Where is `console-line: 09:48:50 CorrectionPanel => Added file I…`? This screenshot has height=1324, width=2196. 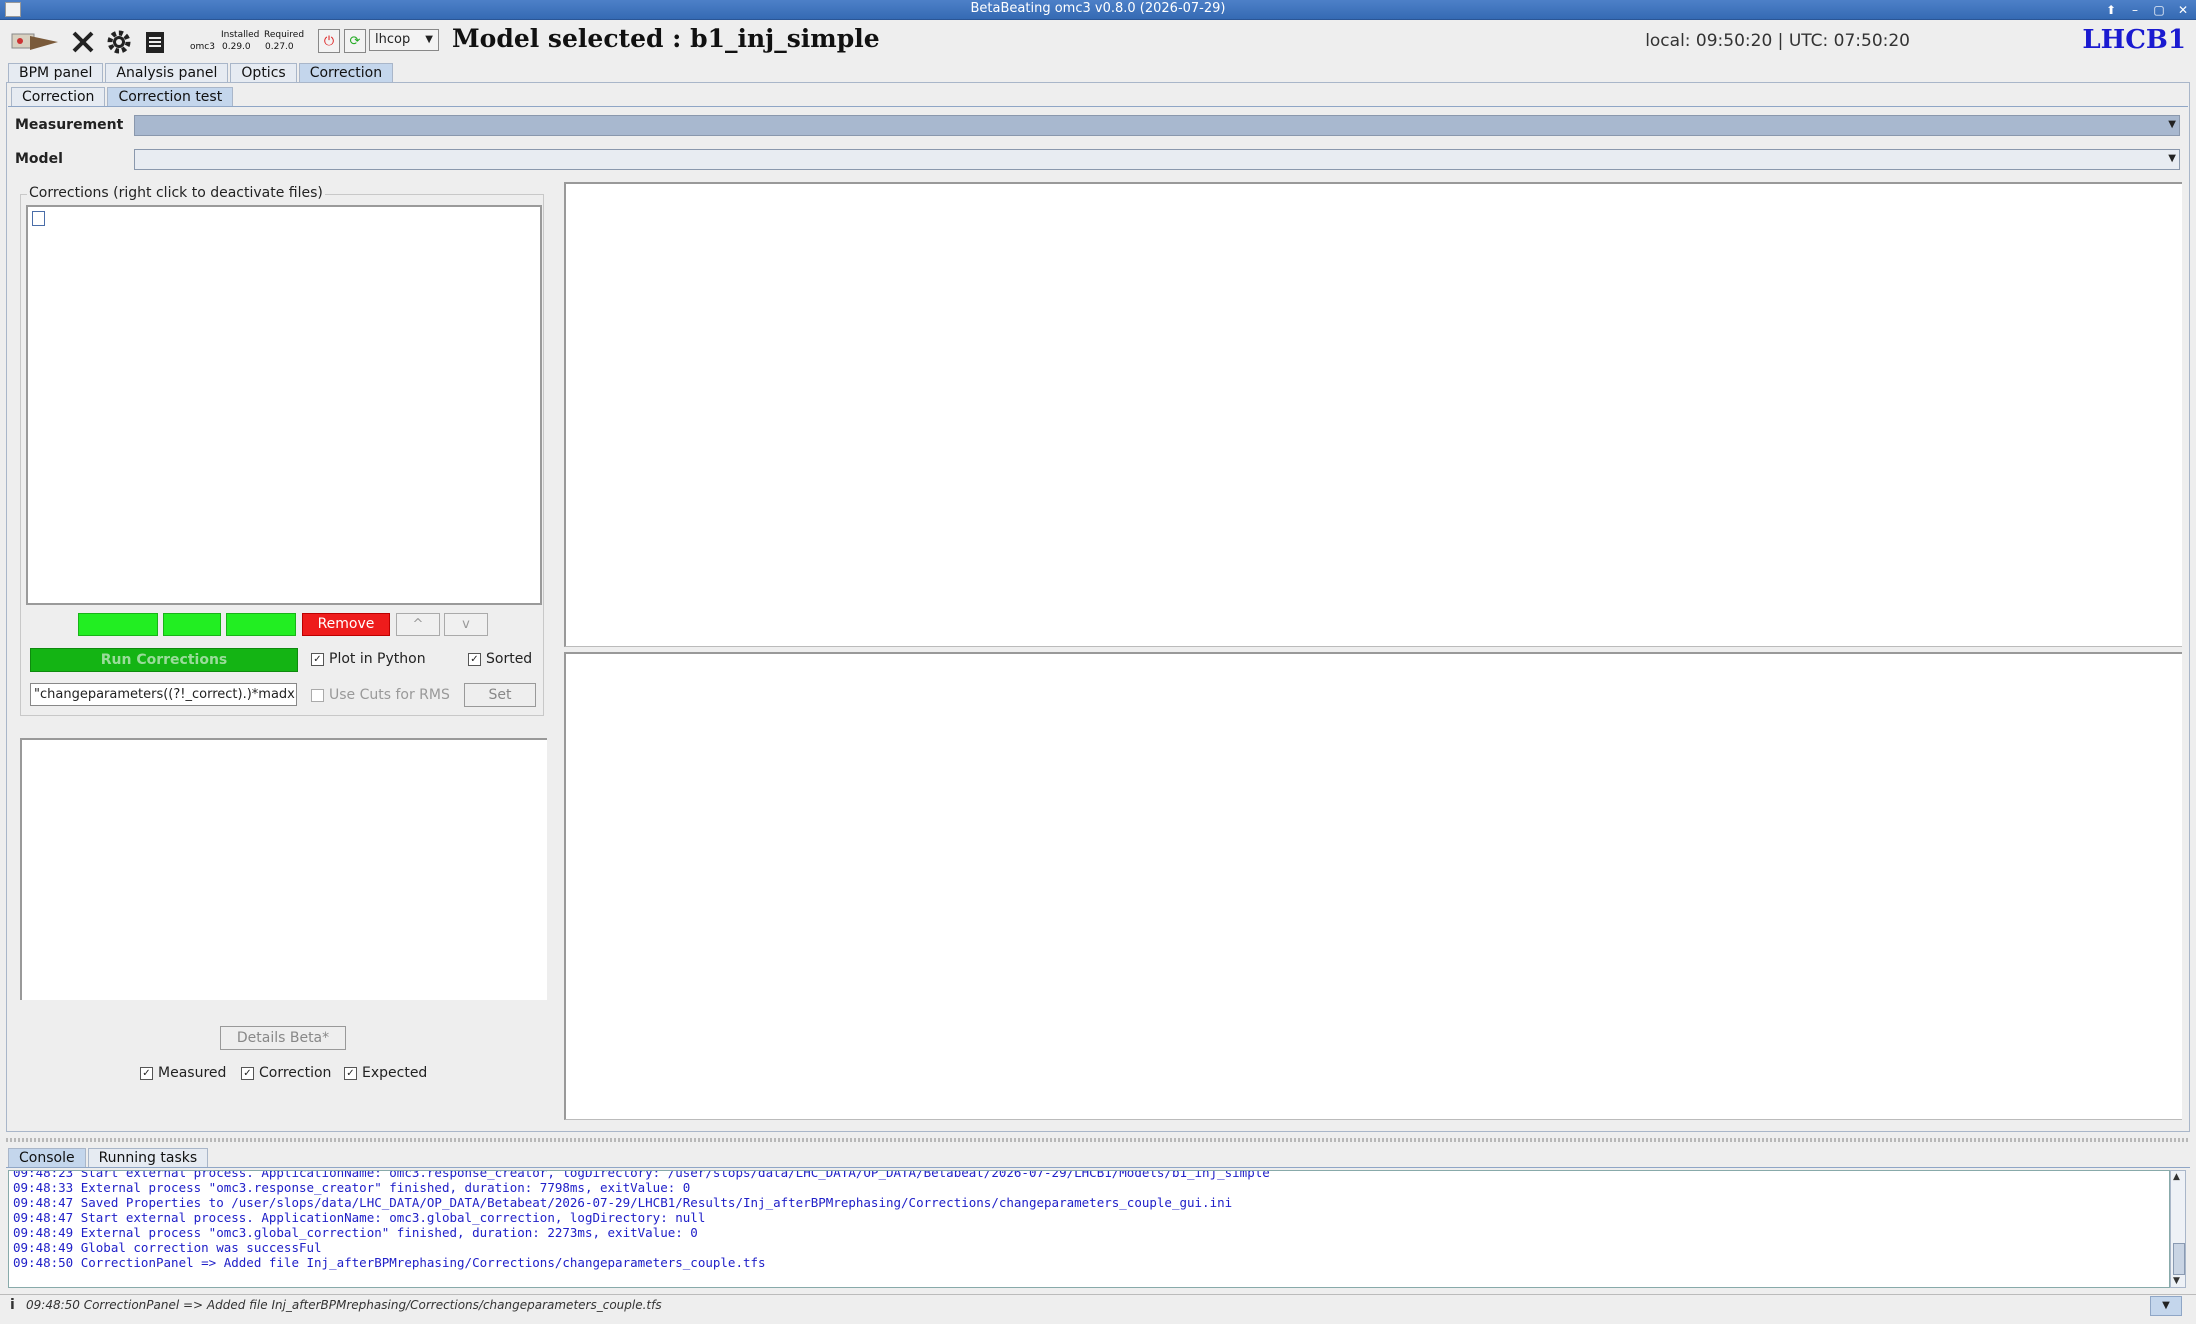 console-line: 09:48:50 CorrectionPanel => Added file I… is located at coordinates (389, 1262).